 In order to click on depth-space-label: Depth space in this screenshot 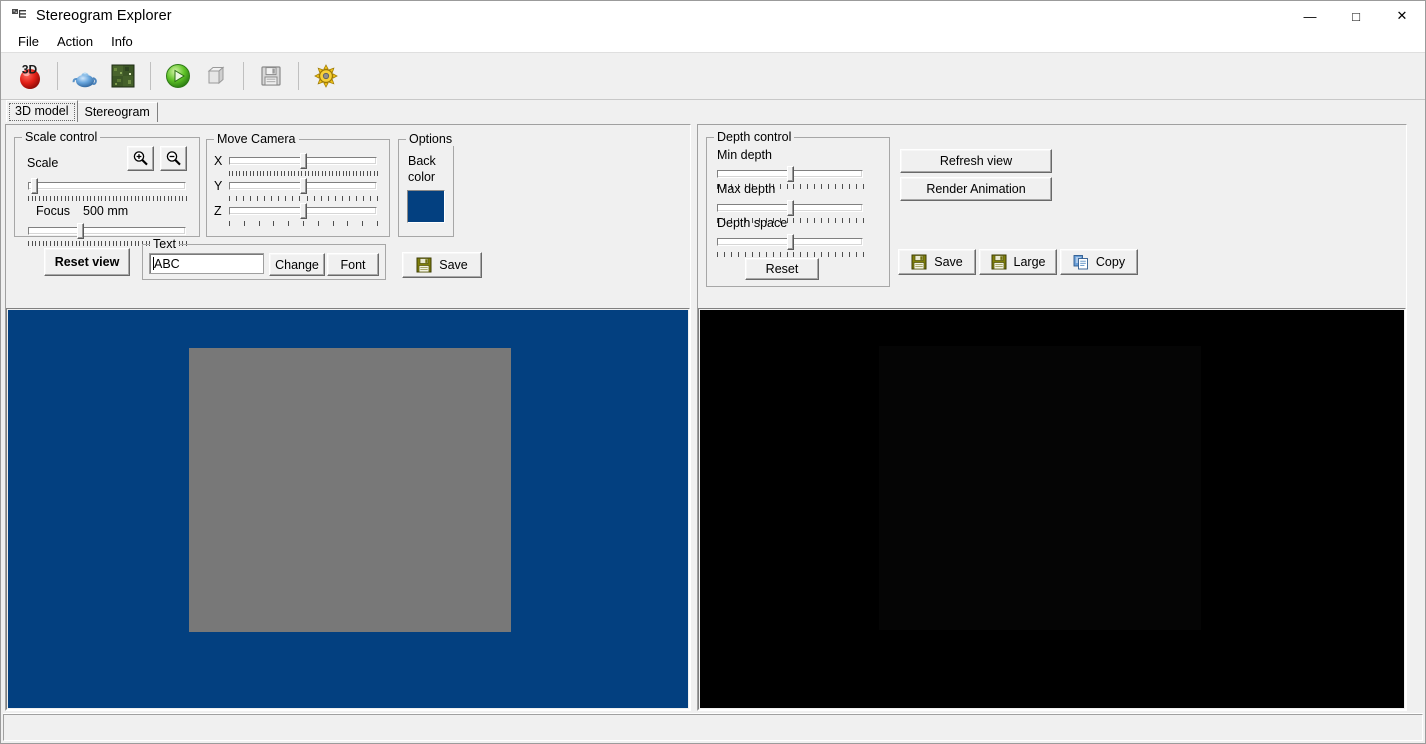, I will do `click(752, 223)`.